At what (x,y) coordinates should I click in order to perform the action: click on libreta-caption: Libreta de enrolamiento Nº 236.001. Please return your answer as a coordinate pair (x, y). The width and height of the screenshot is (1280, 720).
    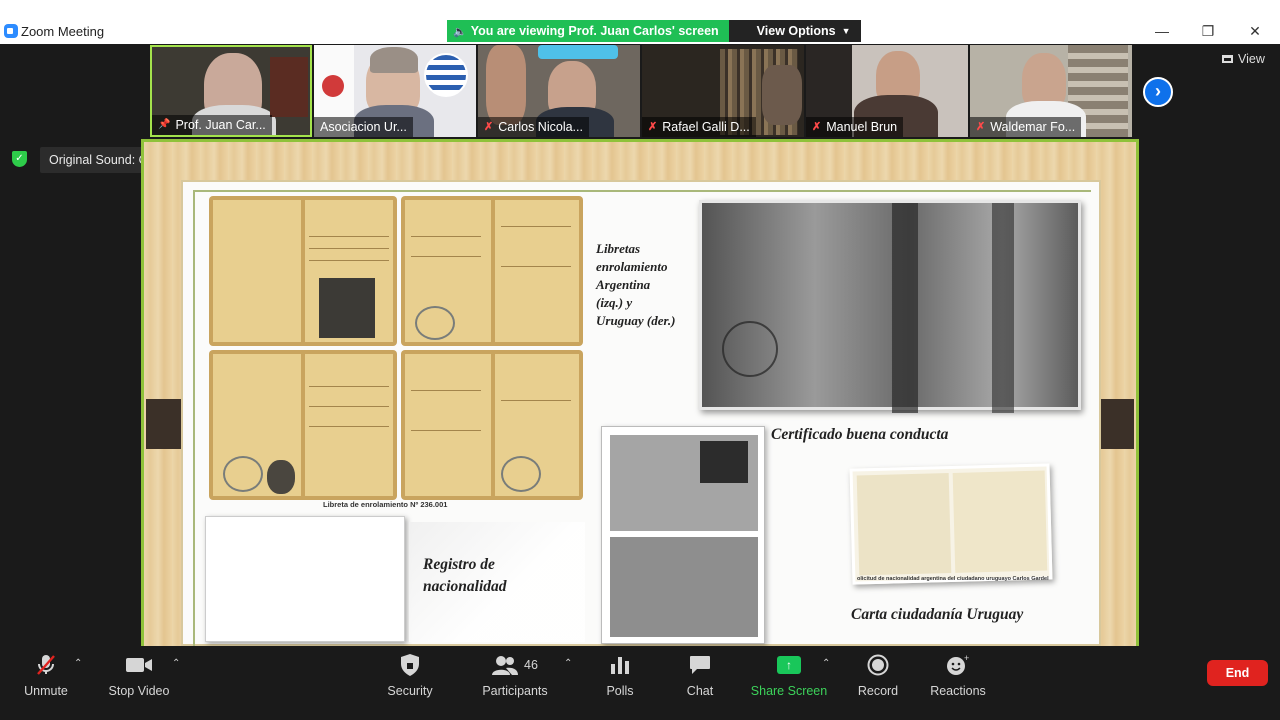
    Looking at the image, I should click on (385, 504).